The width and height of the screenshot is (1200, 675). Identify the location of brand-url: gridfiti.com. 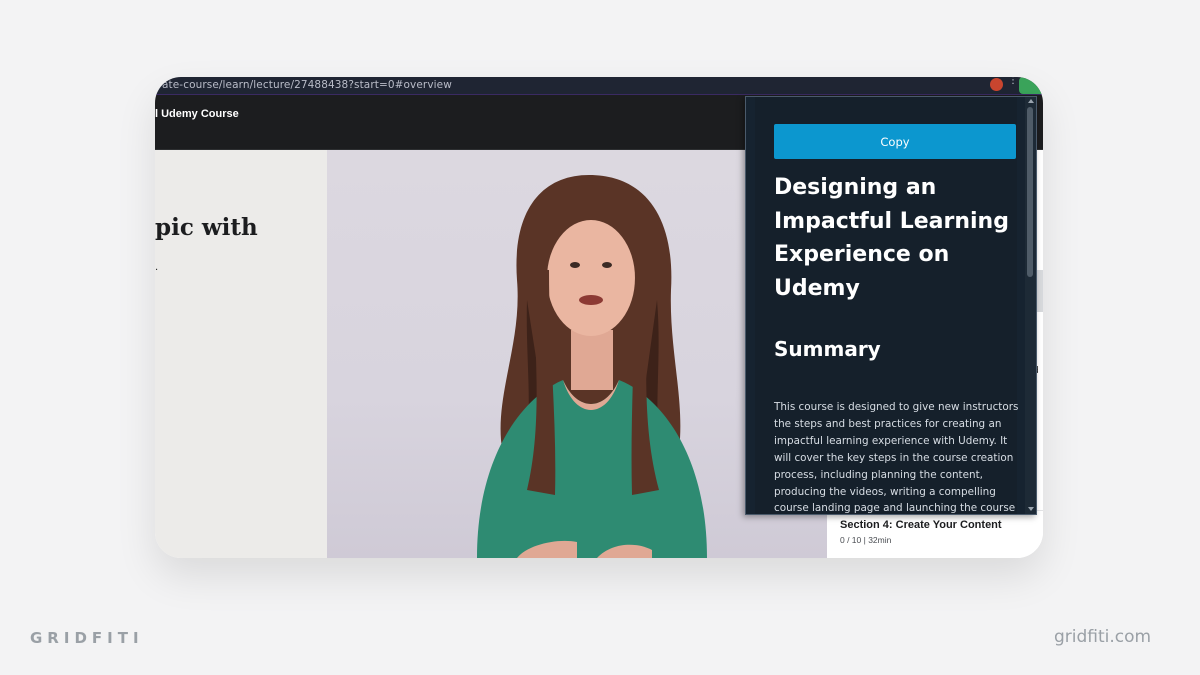
(1103, 637).